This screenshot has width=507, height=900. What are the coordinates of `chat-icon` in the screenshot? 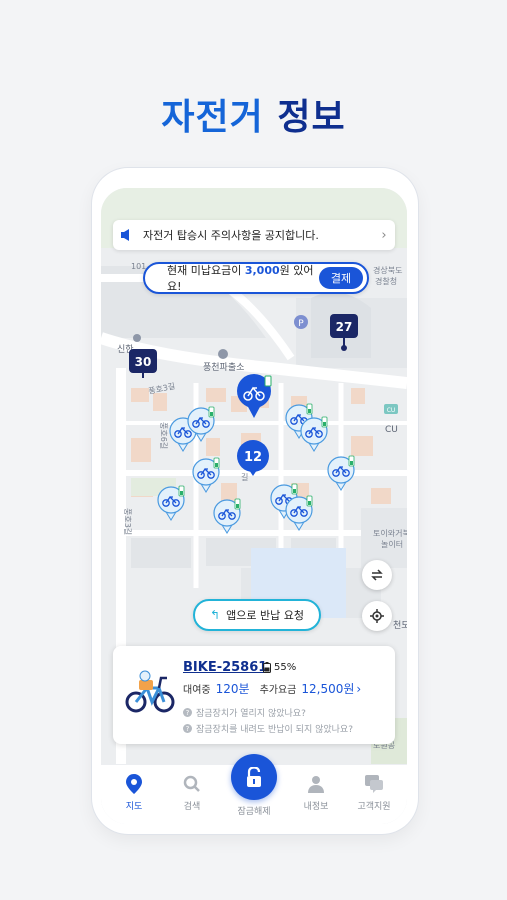 It's located at (374, 784).